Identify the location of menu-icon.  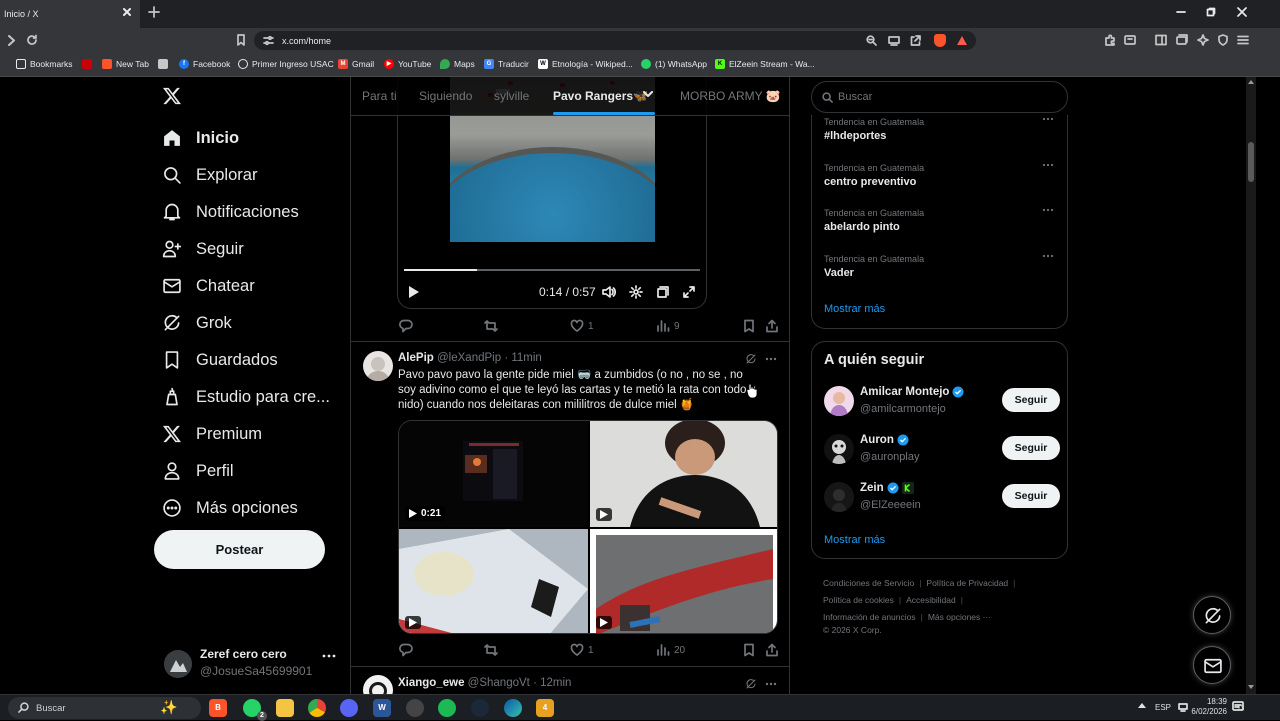
(1243, 40).